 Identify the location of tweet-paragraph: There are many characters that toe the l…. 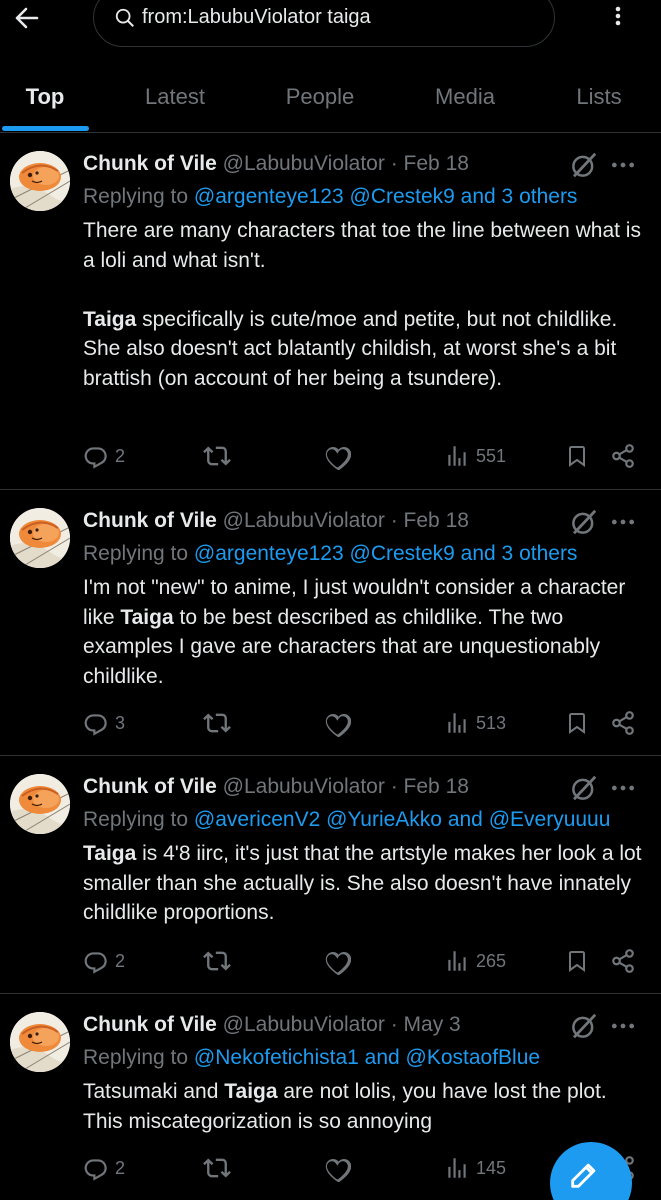
(362, 245).